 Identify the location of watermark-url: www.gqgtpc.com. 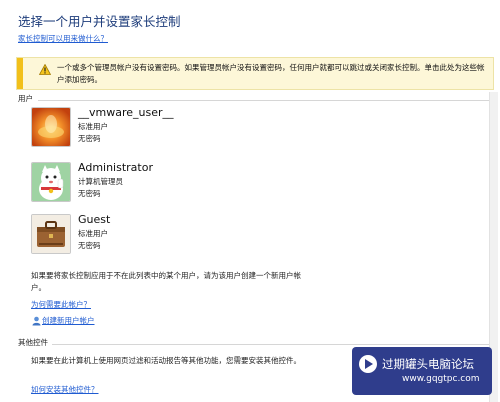
(441, 379).